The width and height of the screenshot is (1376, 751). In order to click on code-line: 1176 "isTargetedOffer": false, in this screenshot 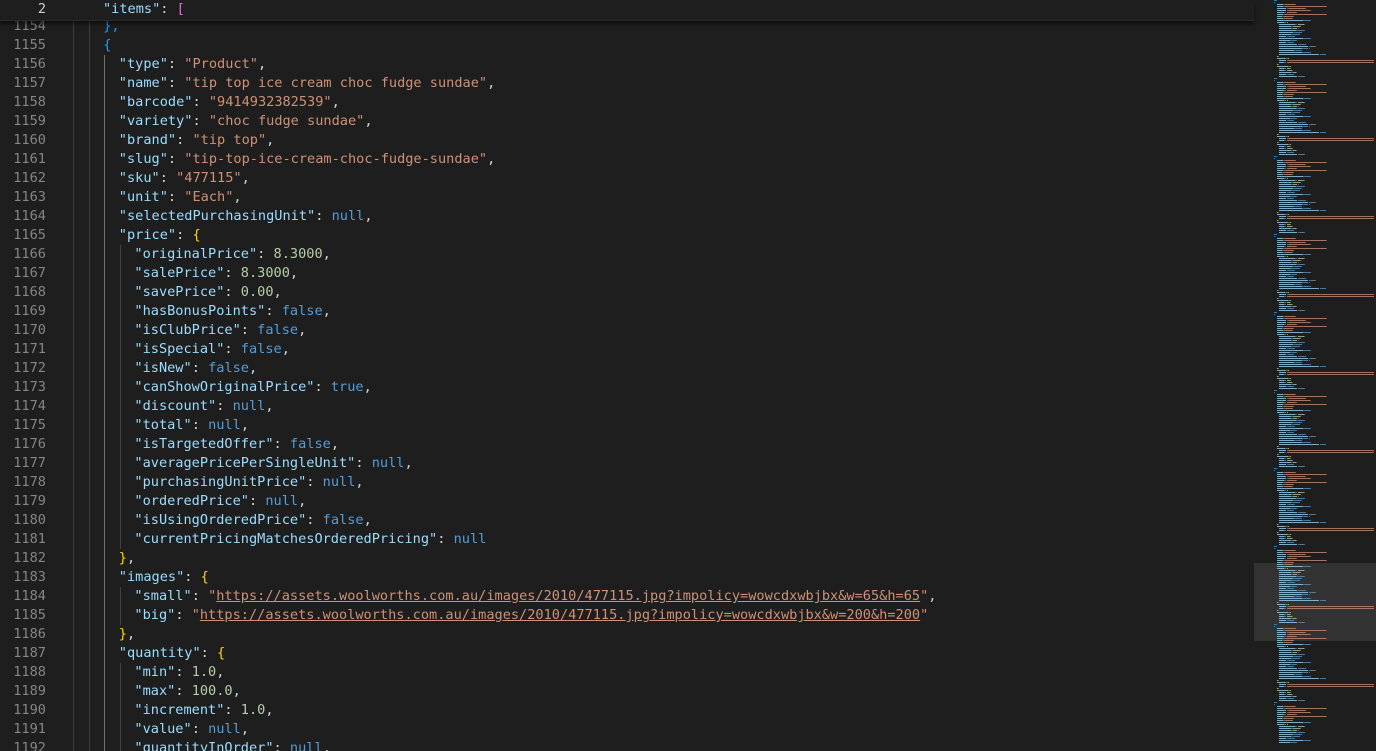, I will do `click(627, 444)`.